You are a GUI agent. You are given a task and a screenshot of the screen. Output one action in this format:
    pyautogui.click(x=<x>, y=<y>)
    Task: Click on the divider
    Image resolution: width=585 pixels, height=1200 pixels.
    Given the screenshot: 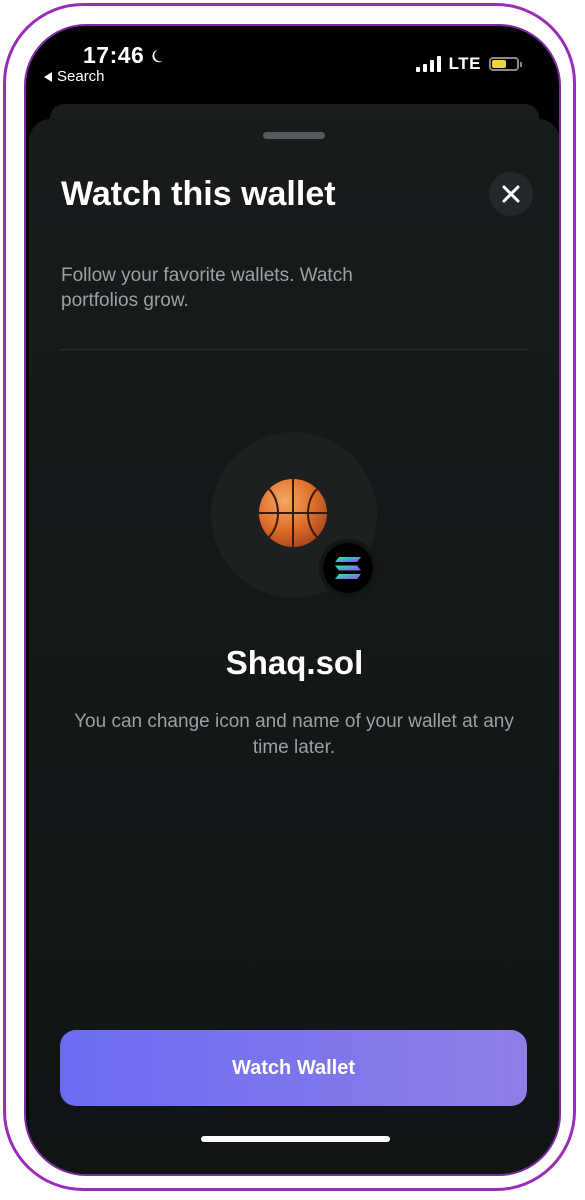 What is the action you would take?
    pyautogui.click(x=294, y=349)
    